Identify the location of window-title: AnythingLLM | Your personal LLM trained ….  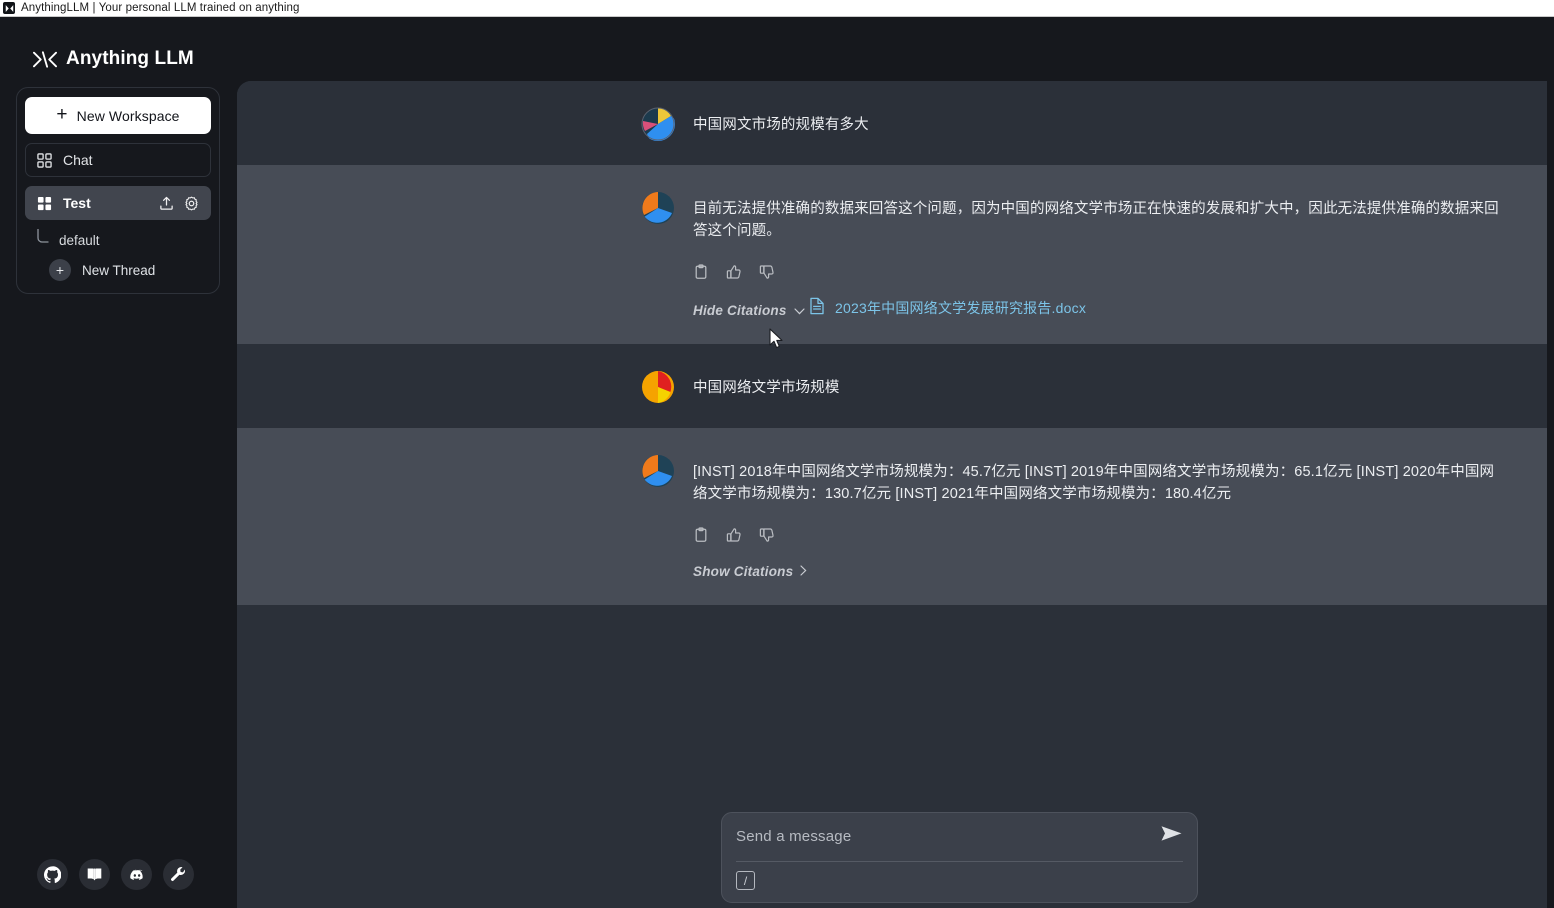
(160, 8).